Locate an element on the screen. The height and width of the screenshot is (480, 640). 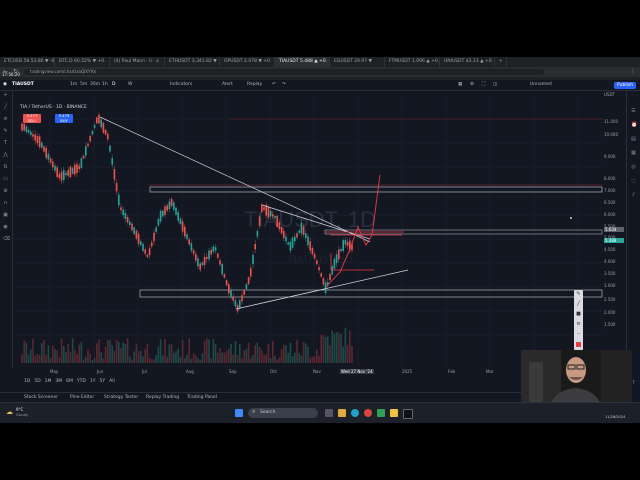
url-field: tradingview.com/chart/xaQIXYYo/ is located at coordinates (284, 72).